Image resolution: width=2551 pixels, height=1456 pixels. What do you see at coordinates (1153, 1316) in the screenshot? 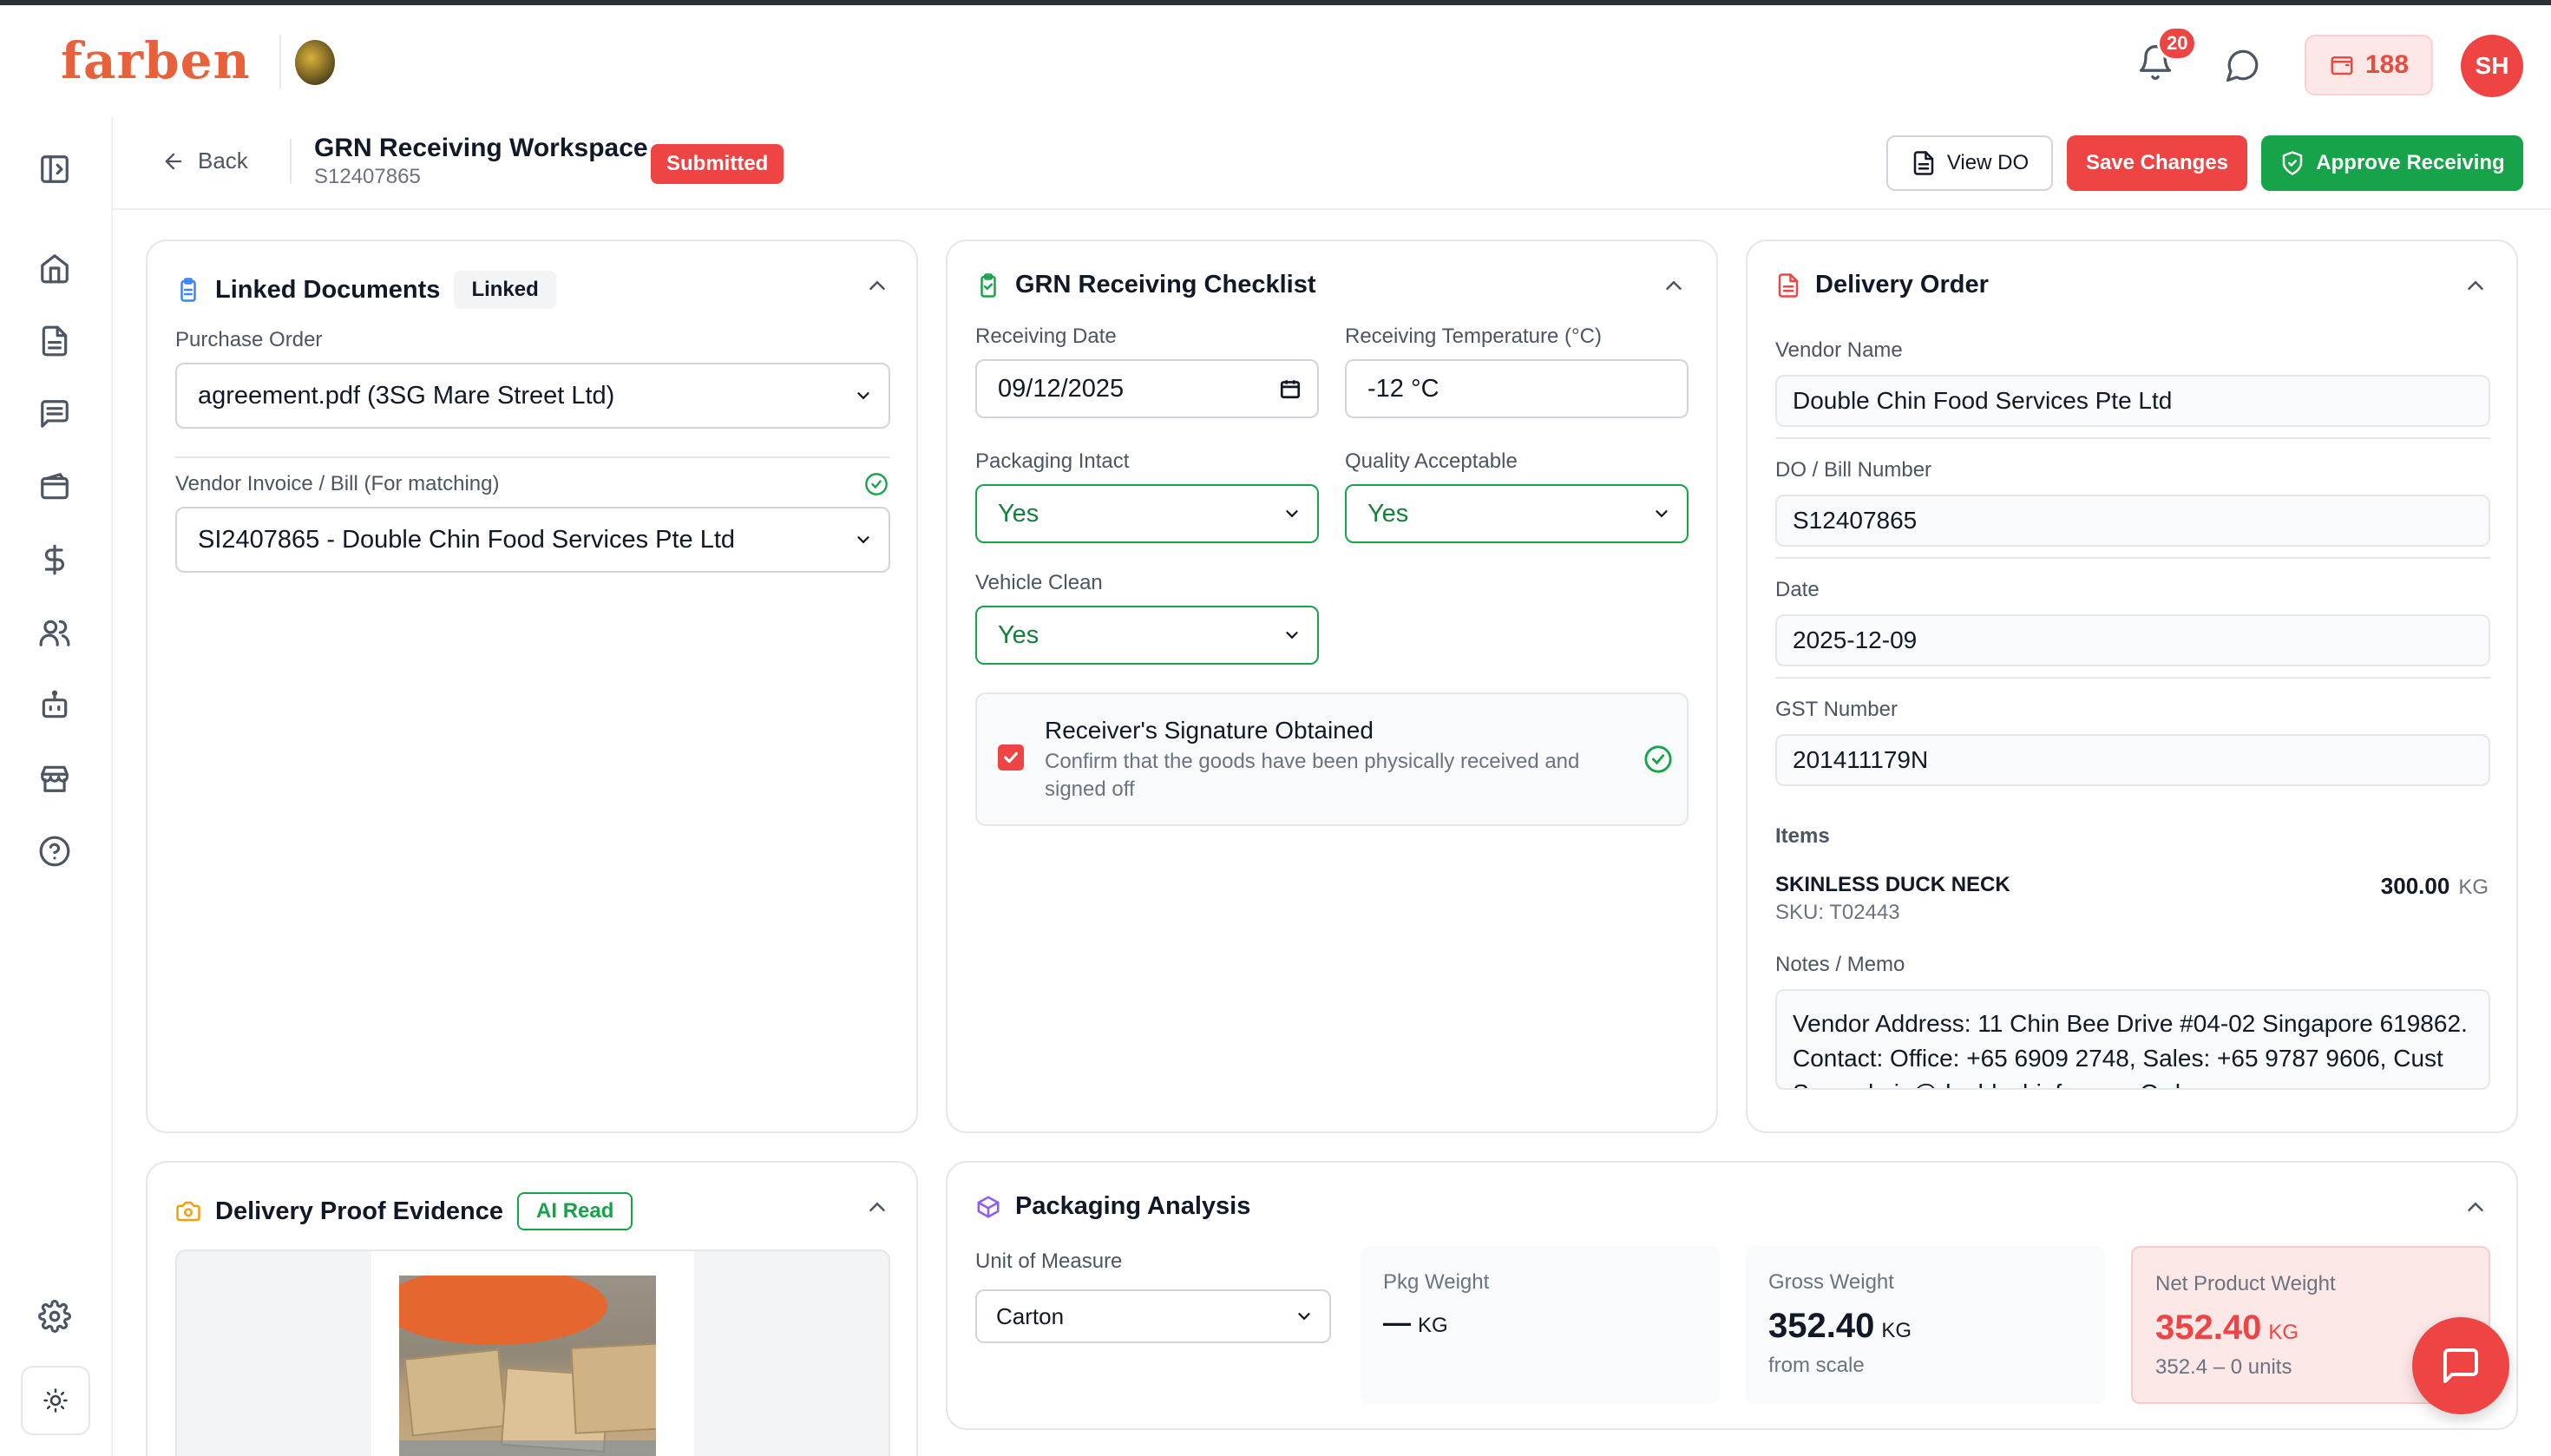
I see `unit-of-measure-select: Carton` at bounding box center [1153, 1316].